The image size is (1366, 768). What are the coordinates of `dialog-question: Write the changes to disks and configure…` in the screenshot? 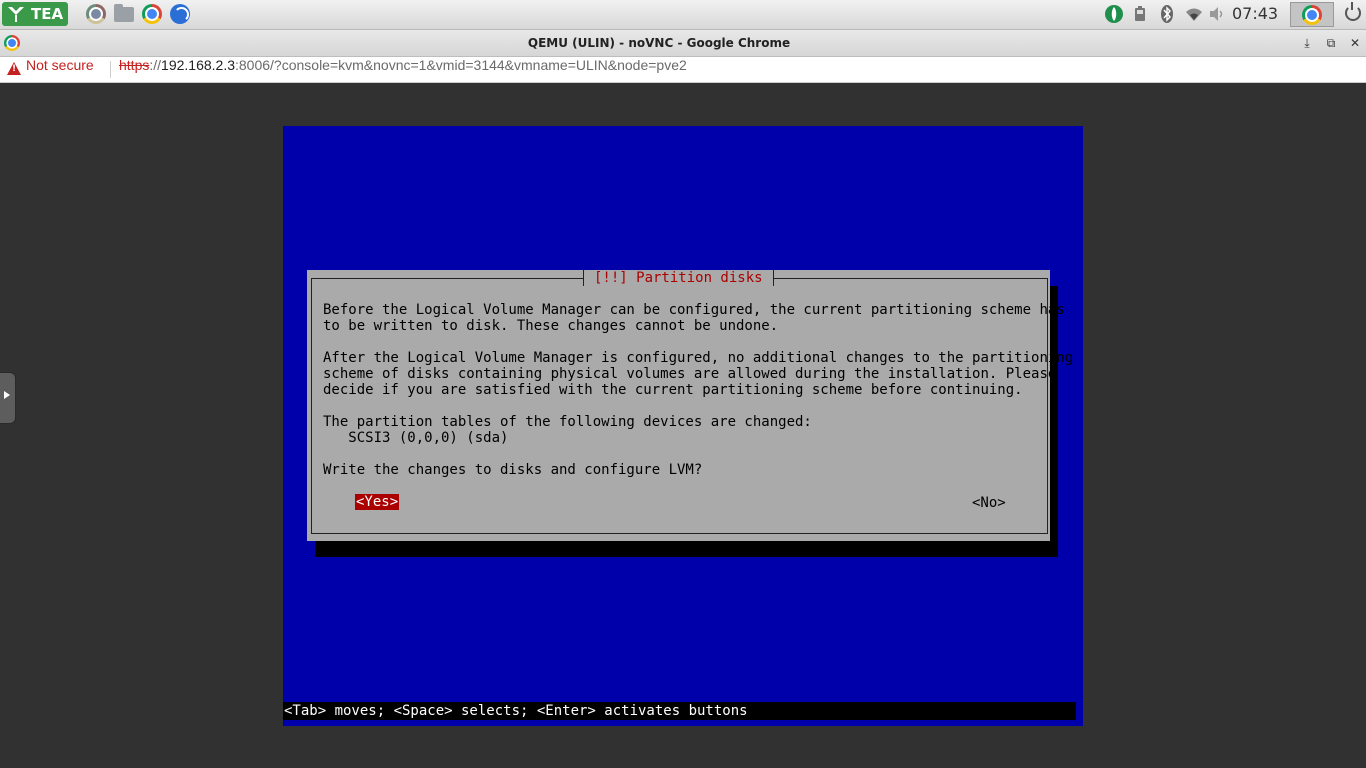 It's located at (513, 470).